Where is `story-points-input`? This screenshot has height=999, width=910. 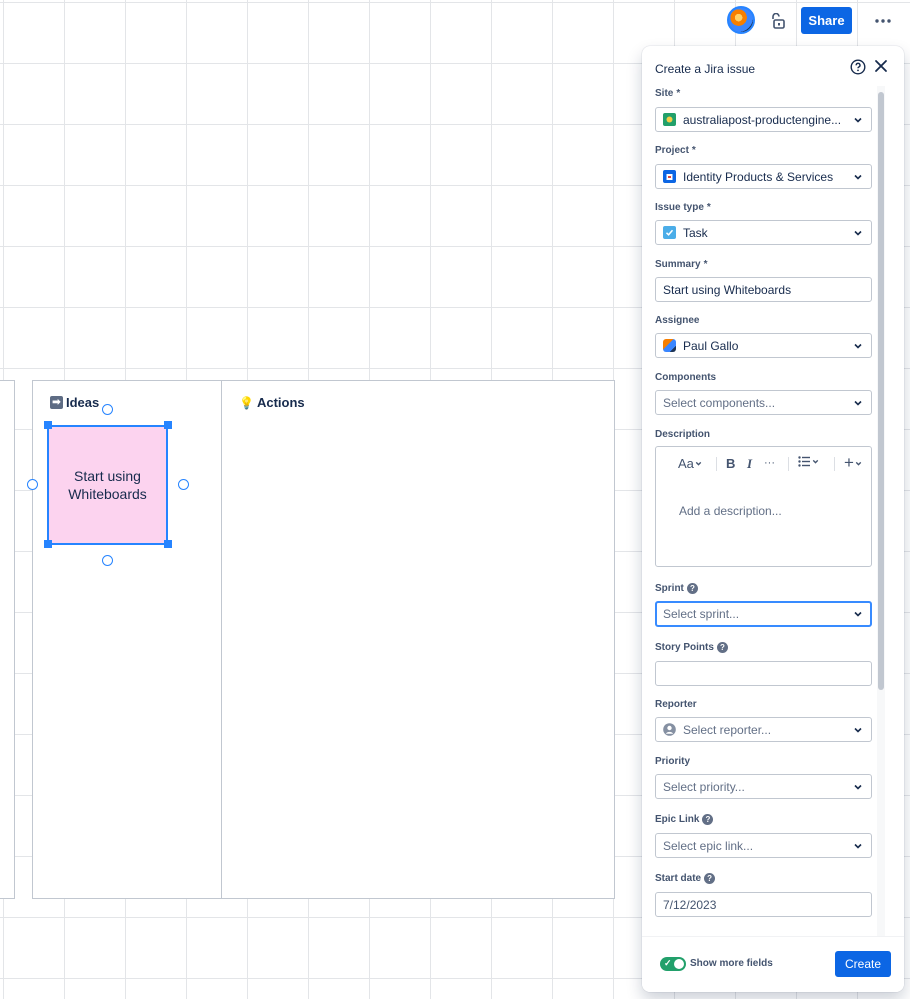
story-points-input is located at coordinates (763, 673).